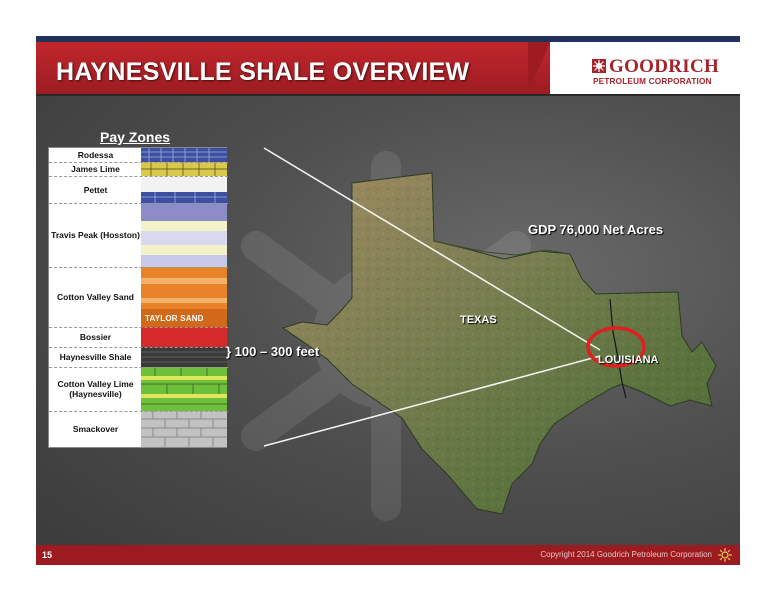 The image size is (776, 600). What do you see at coordinates (95, 155) in the screenshot?
I see `zone-label: Rodessa` at bounding box center [95, 155].